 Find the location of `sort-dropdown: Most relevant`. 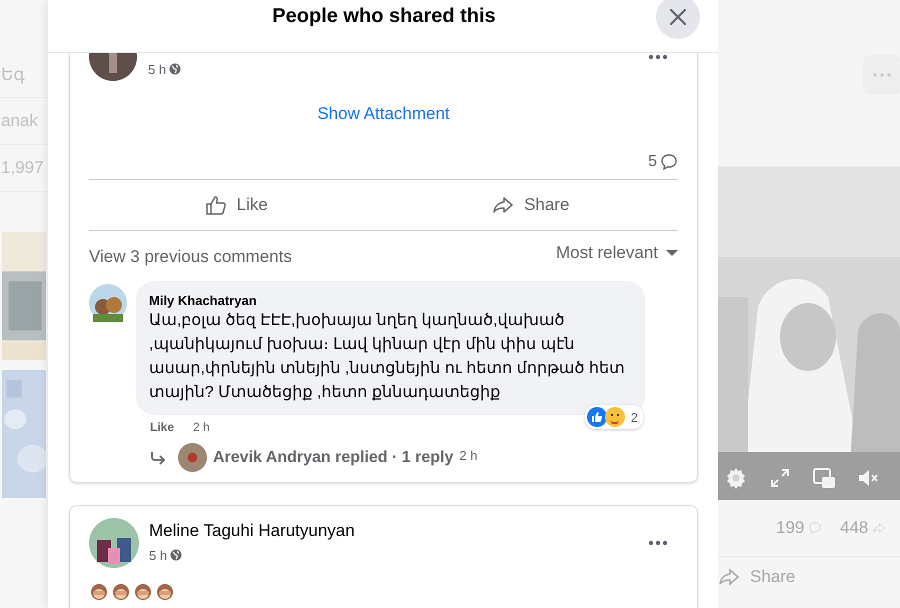

sort-dropdown: Most relevant is located at coordinates (617, 253).